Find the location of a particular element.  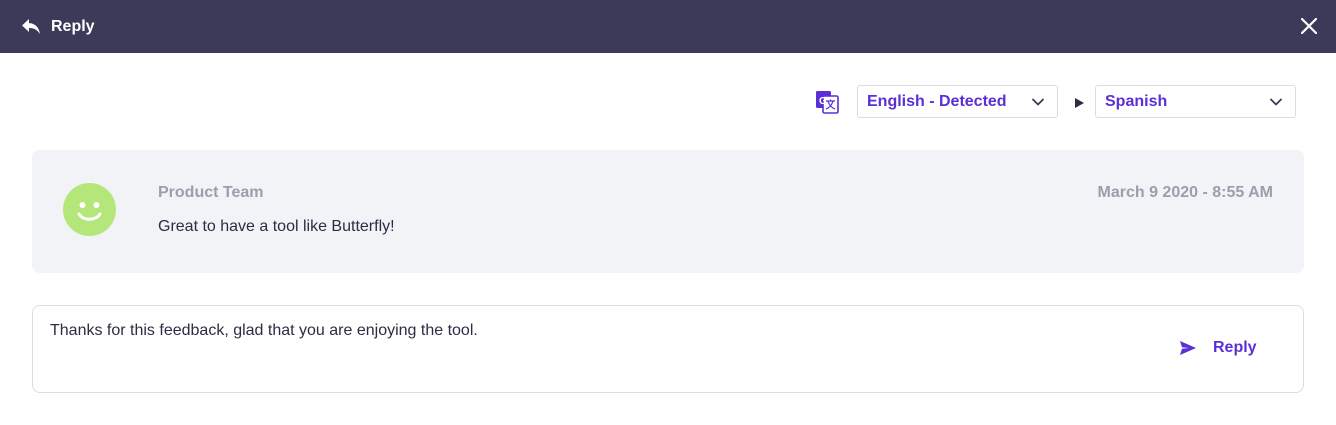

message-timestamp: March 9 2020 - 8:55 AM is located at coordinates (1185, 192).